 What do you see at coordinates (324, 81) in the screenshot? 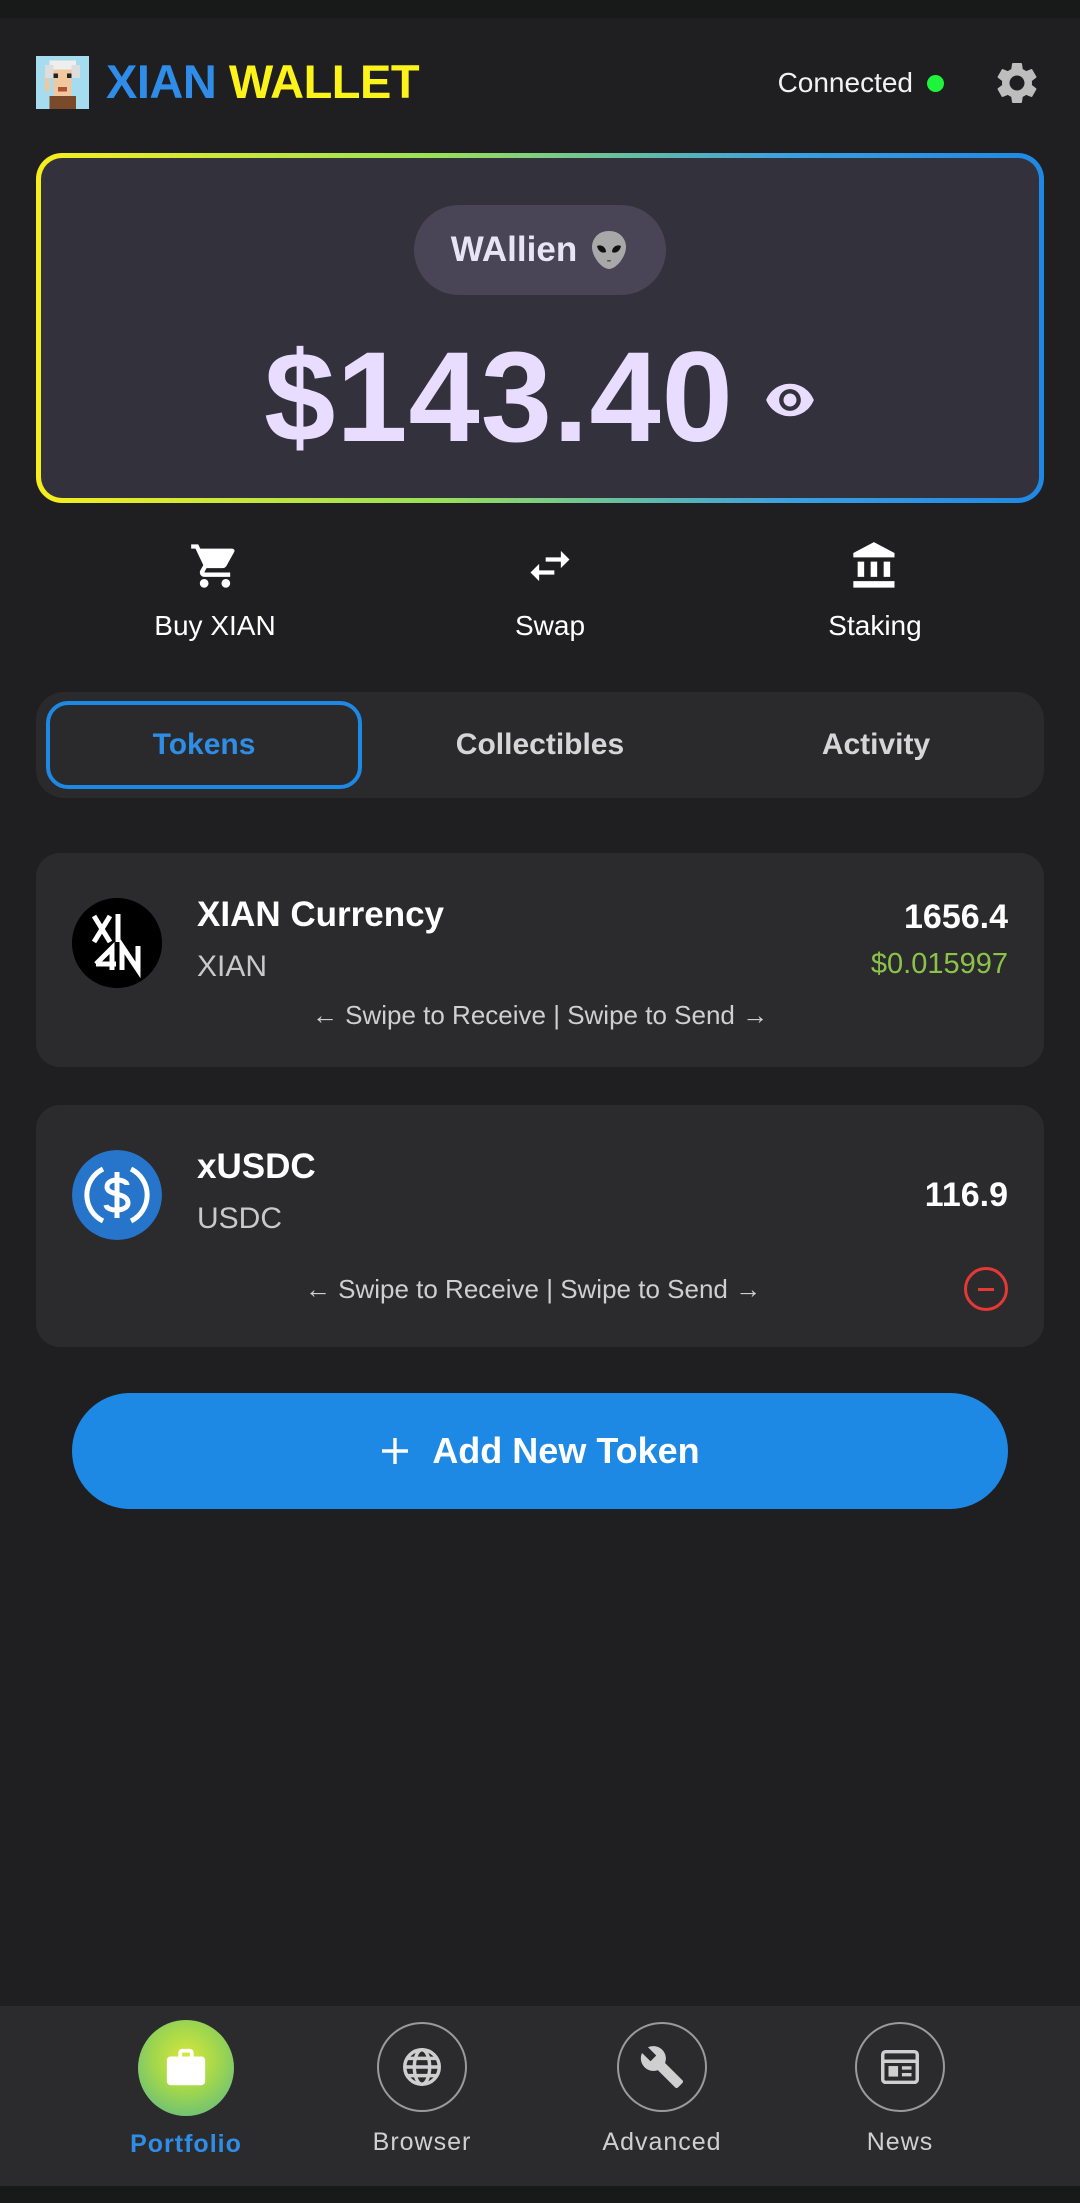
I see `brand-wallet: WALLET` at bounding box center [324, 81].